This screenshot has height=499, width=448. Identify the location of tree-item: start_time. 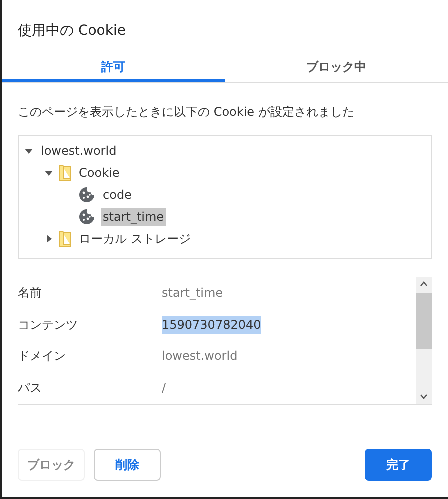
(133, 217).